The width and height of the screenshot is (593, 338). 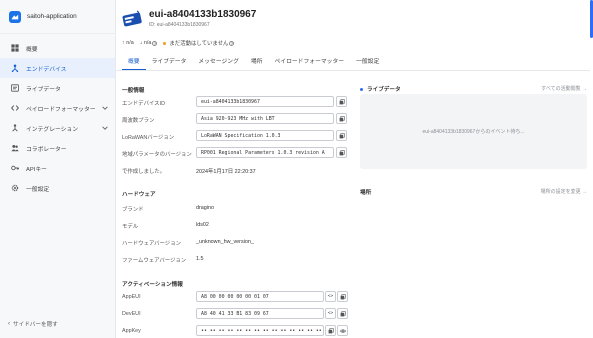 I want to click on live-data-title: ライブデータ, so click(x=380, y=89).